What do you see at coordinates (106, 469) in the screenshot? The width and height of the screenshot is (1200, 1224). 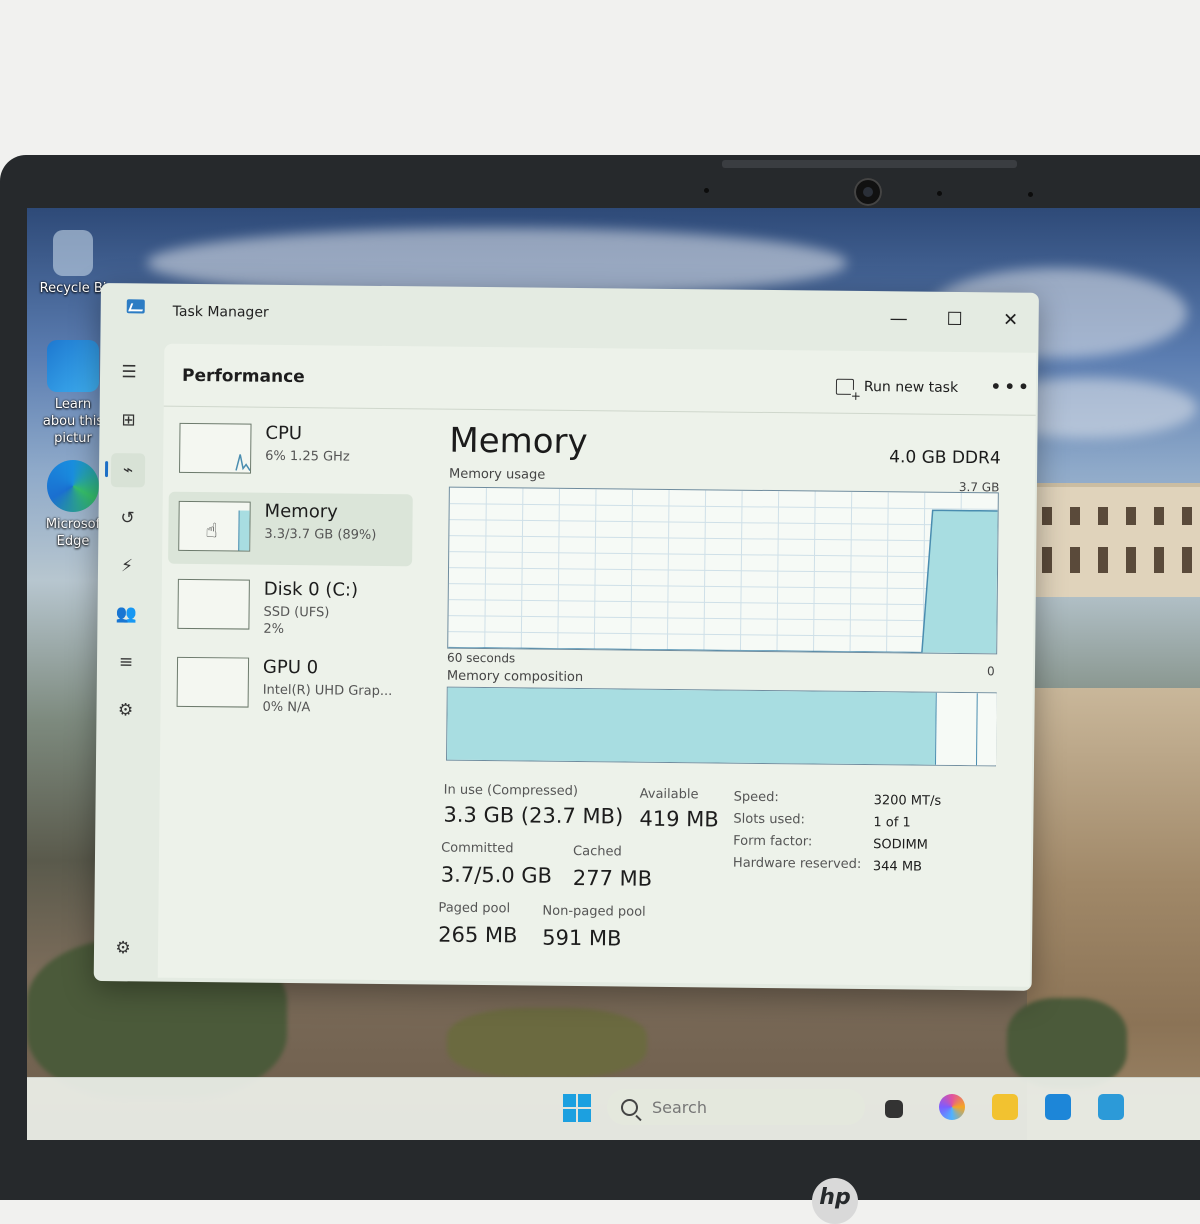 I see `active-indicator` at bounding box center [106, 469].